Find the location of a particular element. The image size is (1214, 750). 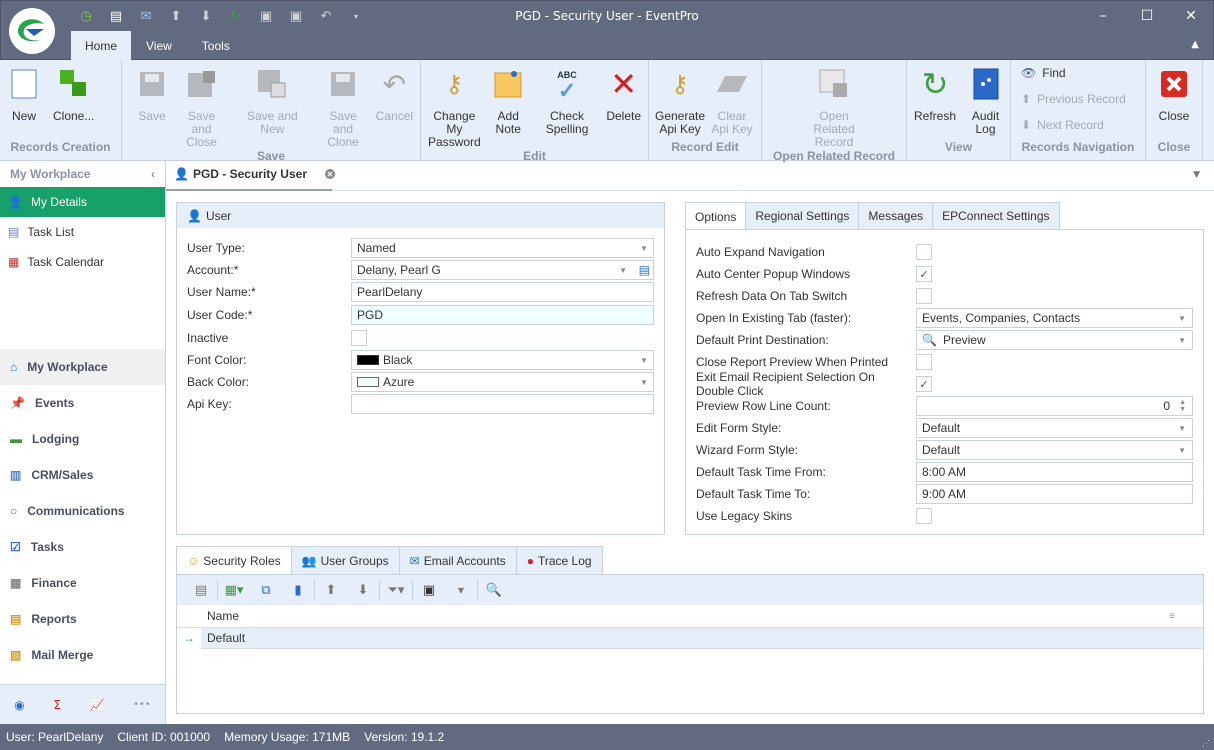

open-in-existing-tab-select: Events, Companies, Contacts ▼ is located at coordinates (1054, 318).